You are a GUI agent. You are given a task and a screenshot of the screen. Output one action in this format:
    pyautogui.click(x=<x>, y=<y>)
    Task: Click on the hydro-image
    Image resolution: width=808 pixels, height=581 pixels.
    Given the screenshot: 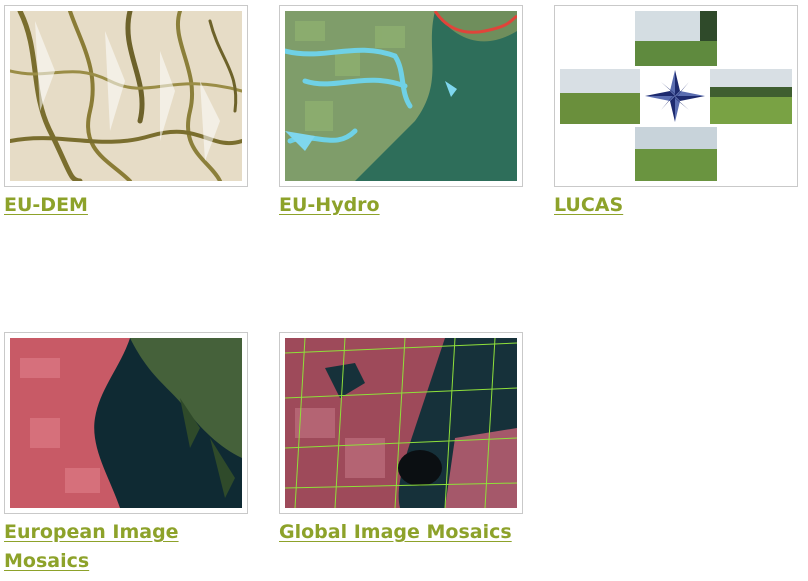 What is the action you would take?
    pyautogui.click(x=401, y=96)
    